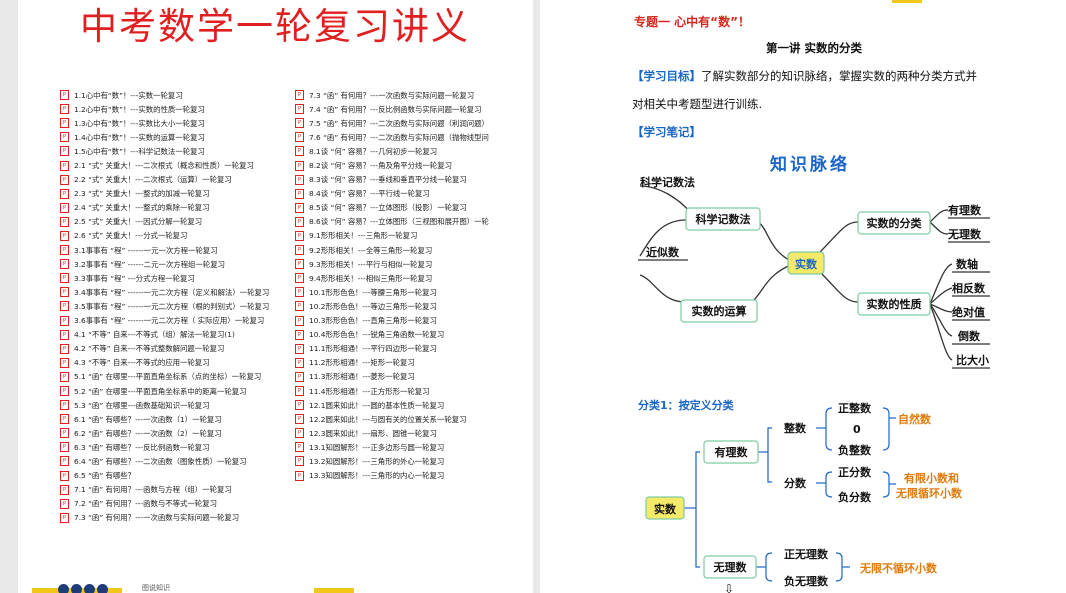  What do you see at coordinates (408, 419) in the screenshot?
I see `toc-item: P 12.2圆来如此！---与圆有关的位置关系一轮复习` at bounding box center [408, 419].